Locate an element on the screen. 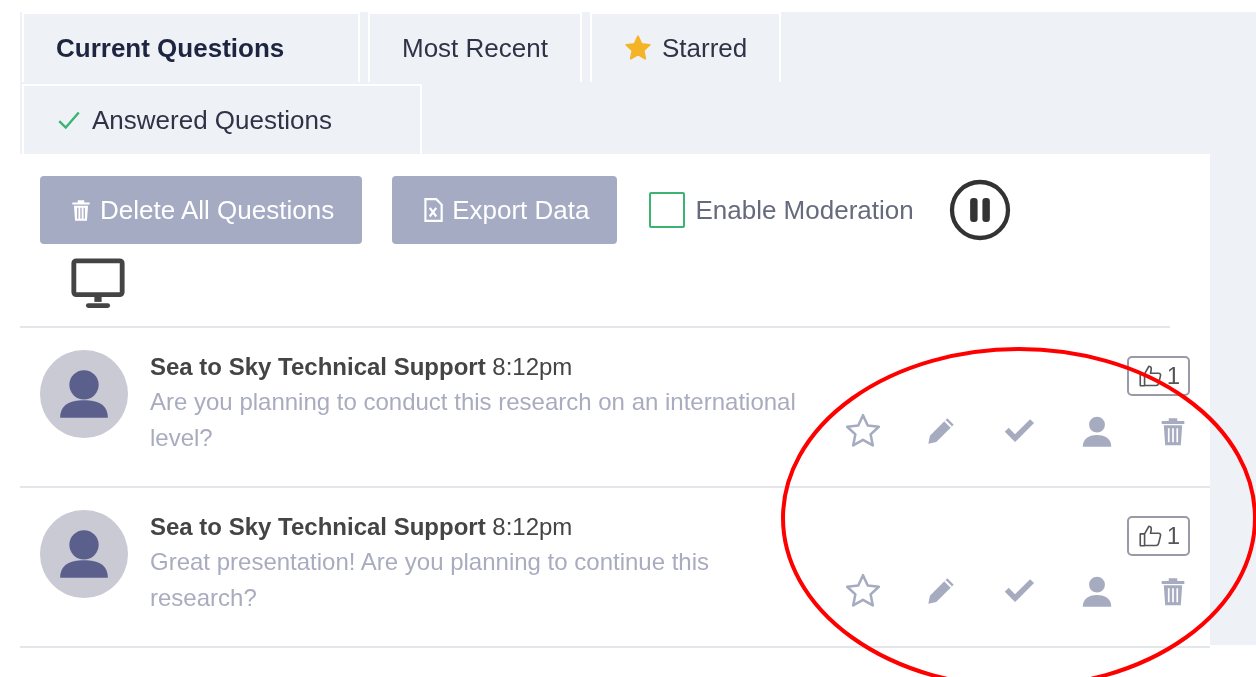 This screenshot has height=677, width=1256. checkbox-label: Enable Moderation is located at coordinates (804, 210).